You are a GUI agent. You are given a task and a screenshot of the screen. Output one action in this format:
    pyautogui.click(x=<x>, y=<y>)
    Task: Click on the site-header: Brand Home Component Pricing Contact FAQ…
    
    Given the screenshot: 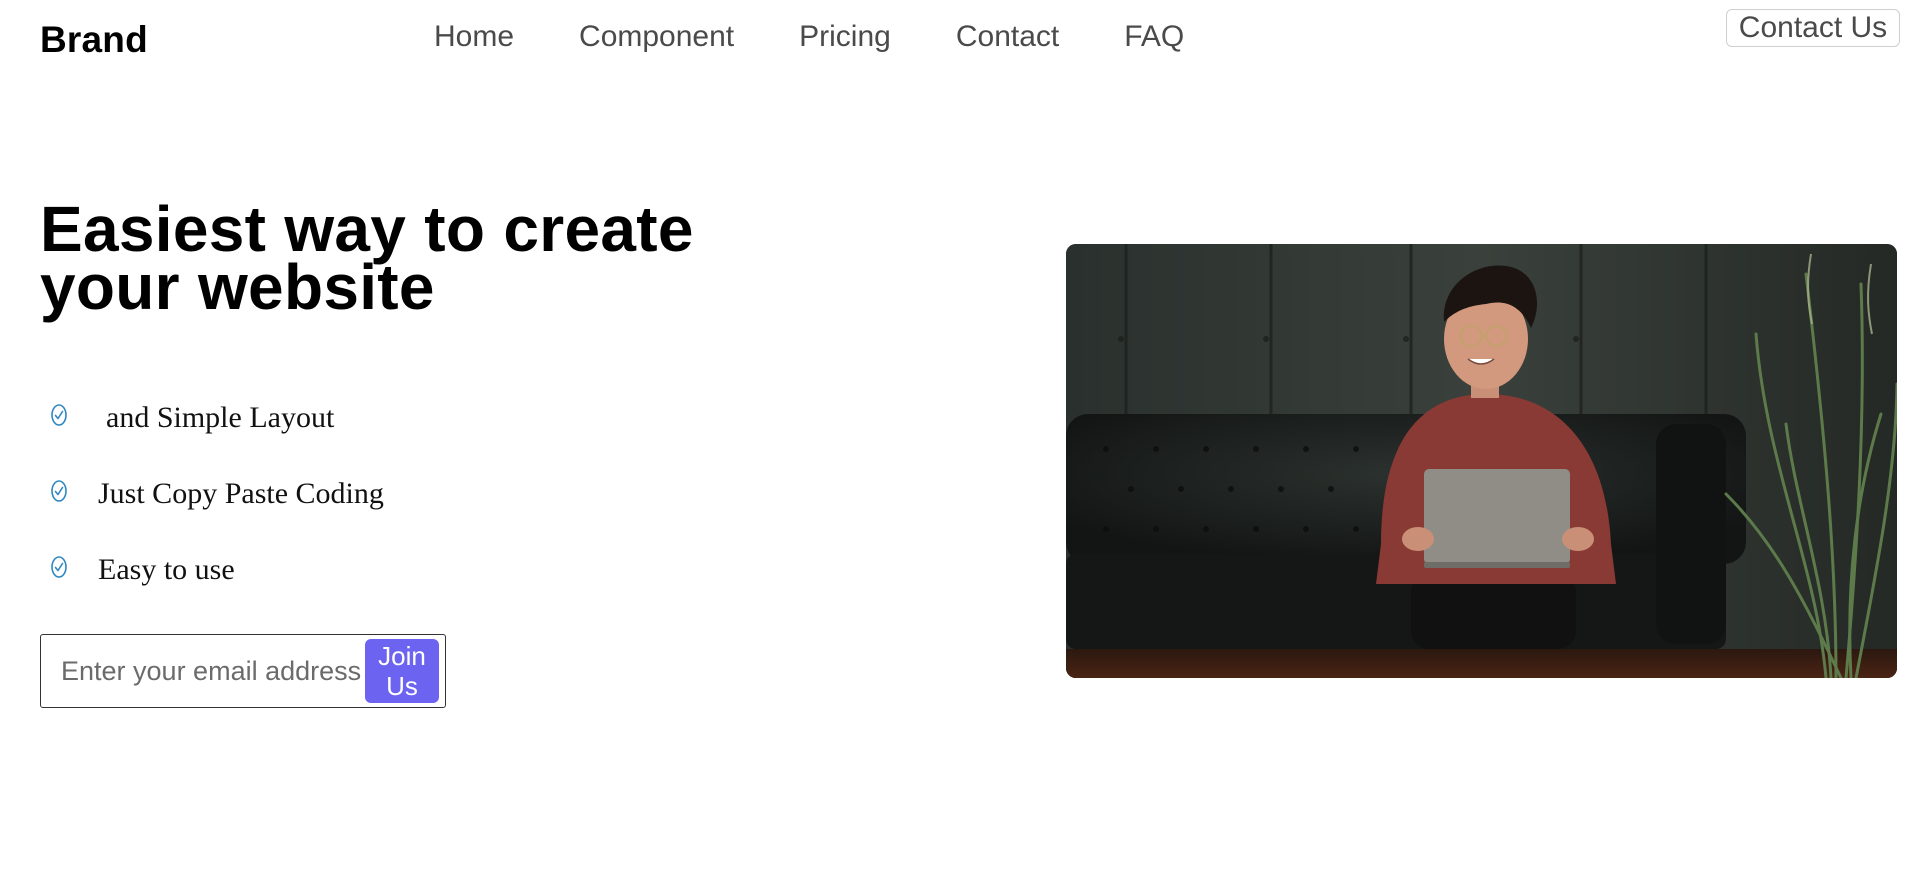 What is the action you would take?
    pyautogui.click(x=959, y=40)
    